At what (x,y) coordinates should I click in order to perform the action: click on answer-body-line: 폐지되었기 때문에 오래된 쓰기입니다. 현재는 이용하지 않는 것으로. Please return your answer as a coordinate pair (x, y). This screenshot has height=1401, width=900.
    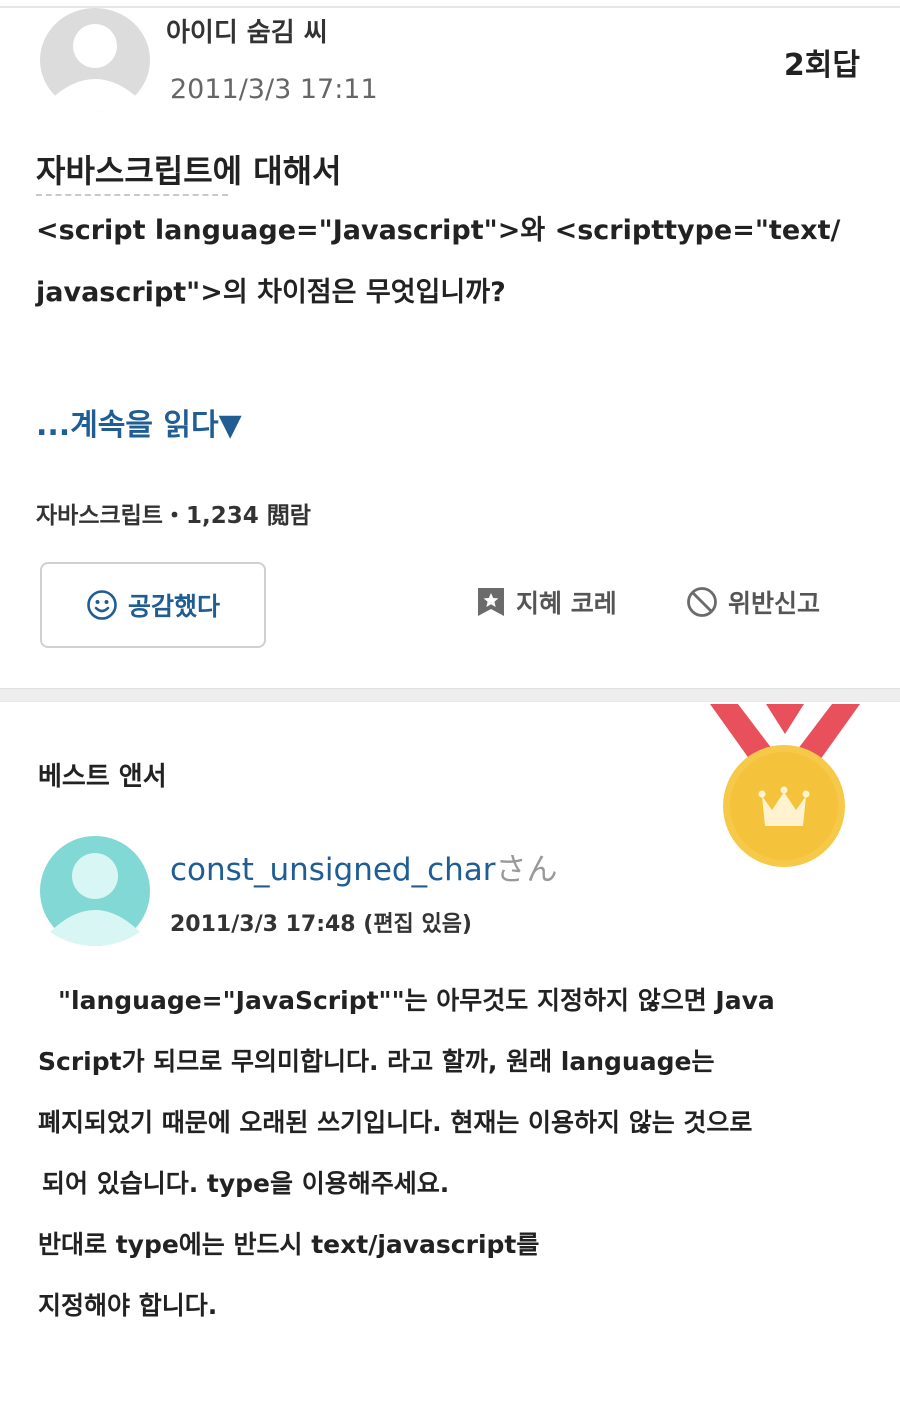
    Looking at the image, I should click on (395, 1122).